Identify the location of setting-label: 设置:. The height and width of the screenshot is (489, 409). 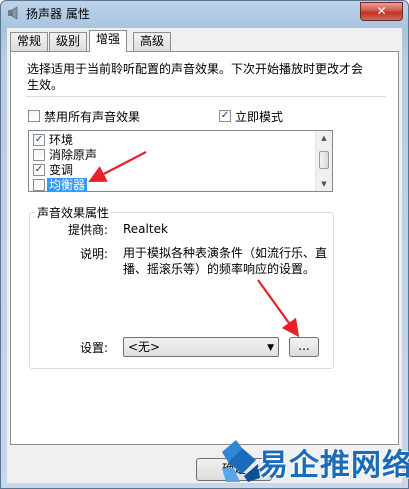
(93, 348).